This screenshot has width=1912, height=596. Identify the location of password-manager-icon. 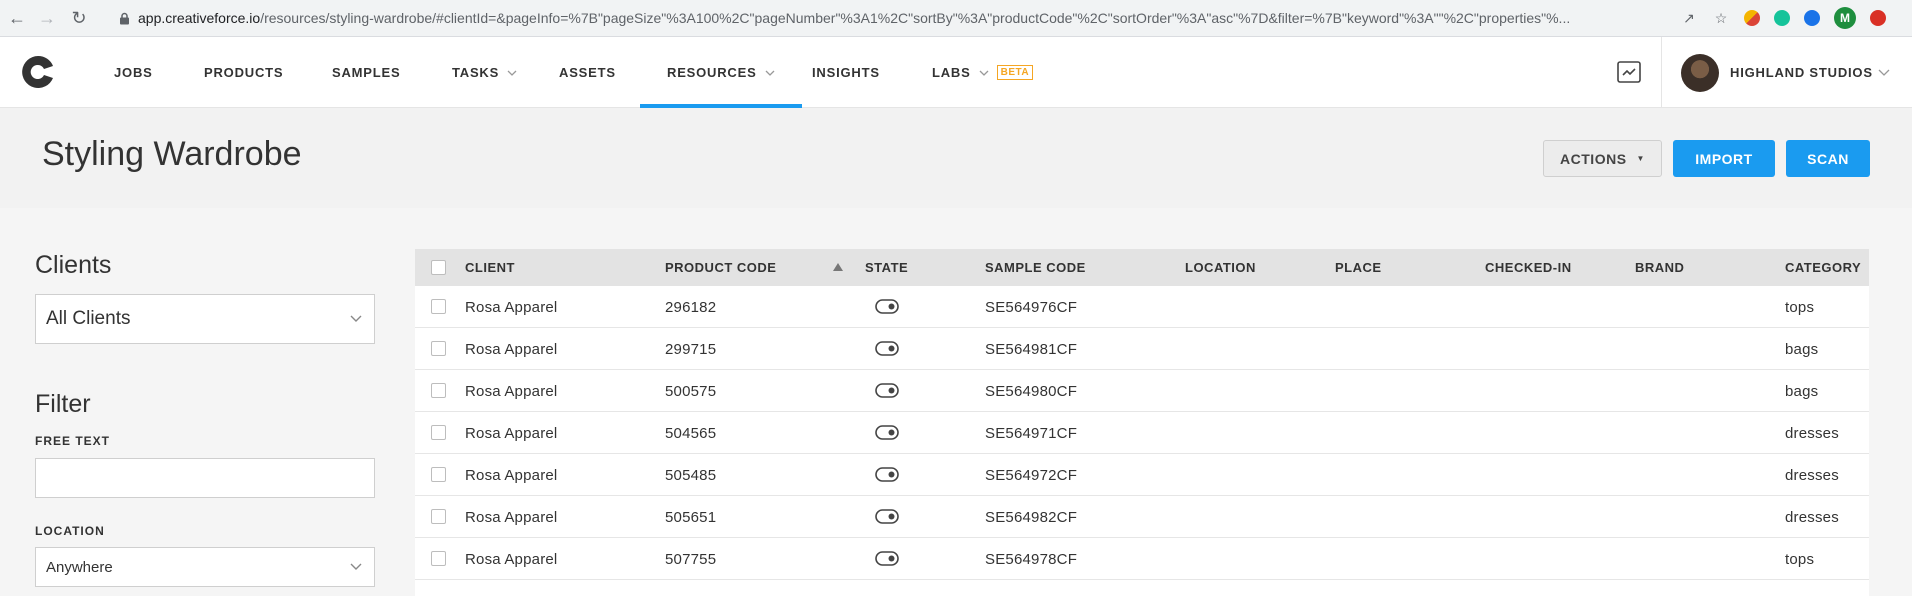
(1812, 18).